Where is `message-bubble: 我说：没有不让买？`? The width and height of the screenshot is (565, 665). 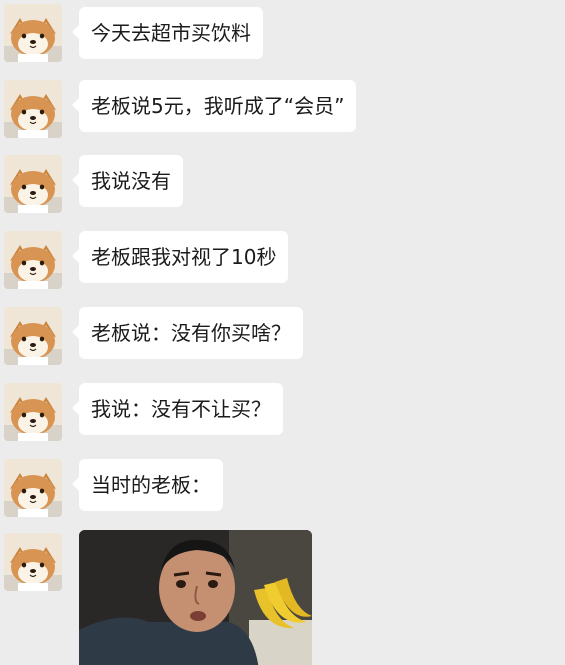
message-bubble: 我说：没有不让买？ is located at coordinates (177, 409).